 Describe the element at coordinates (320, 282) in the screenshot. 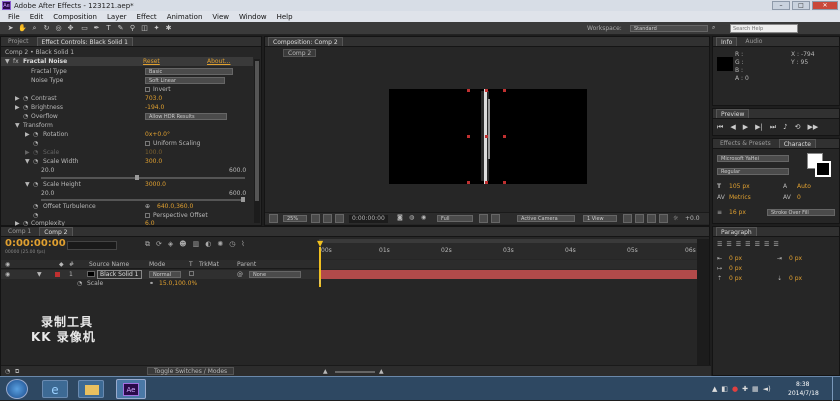

I see `keyframe-navigator-icon: I` at that location.